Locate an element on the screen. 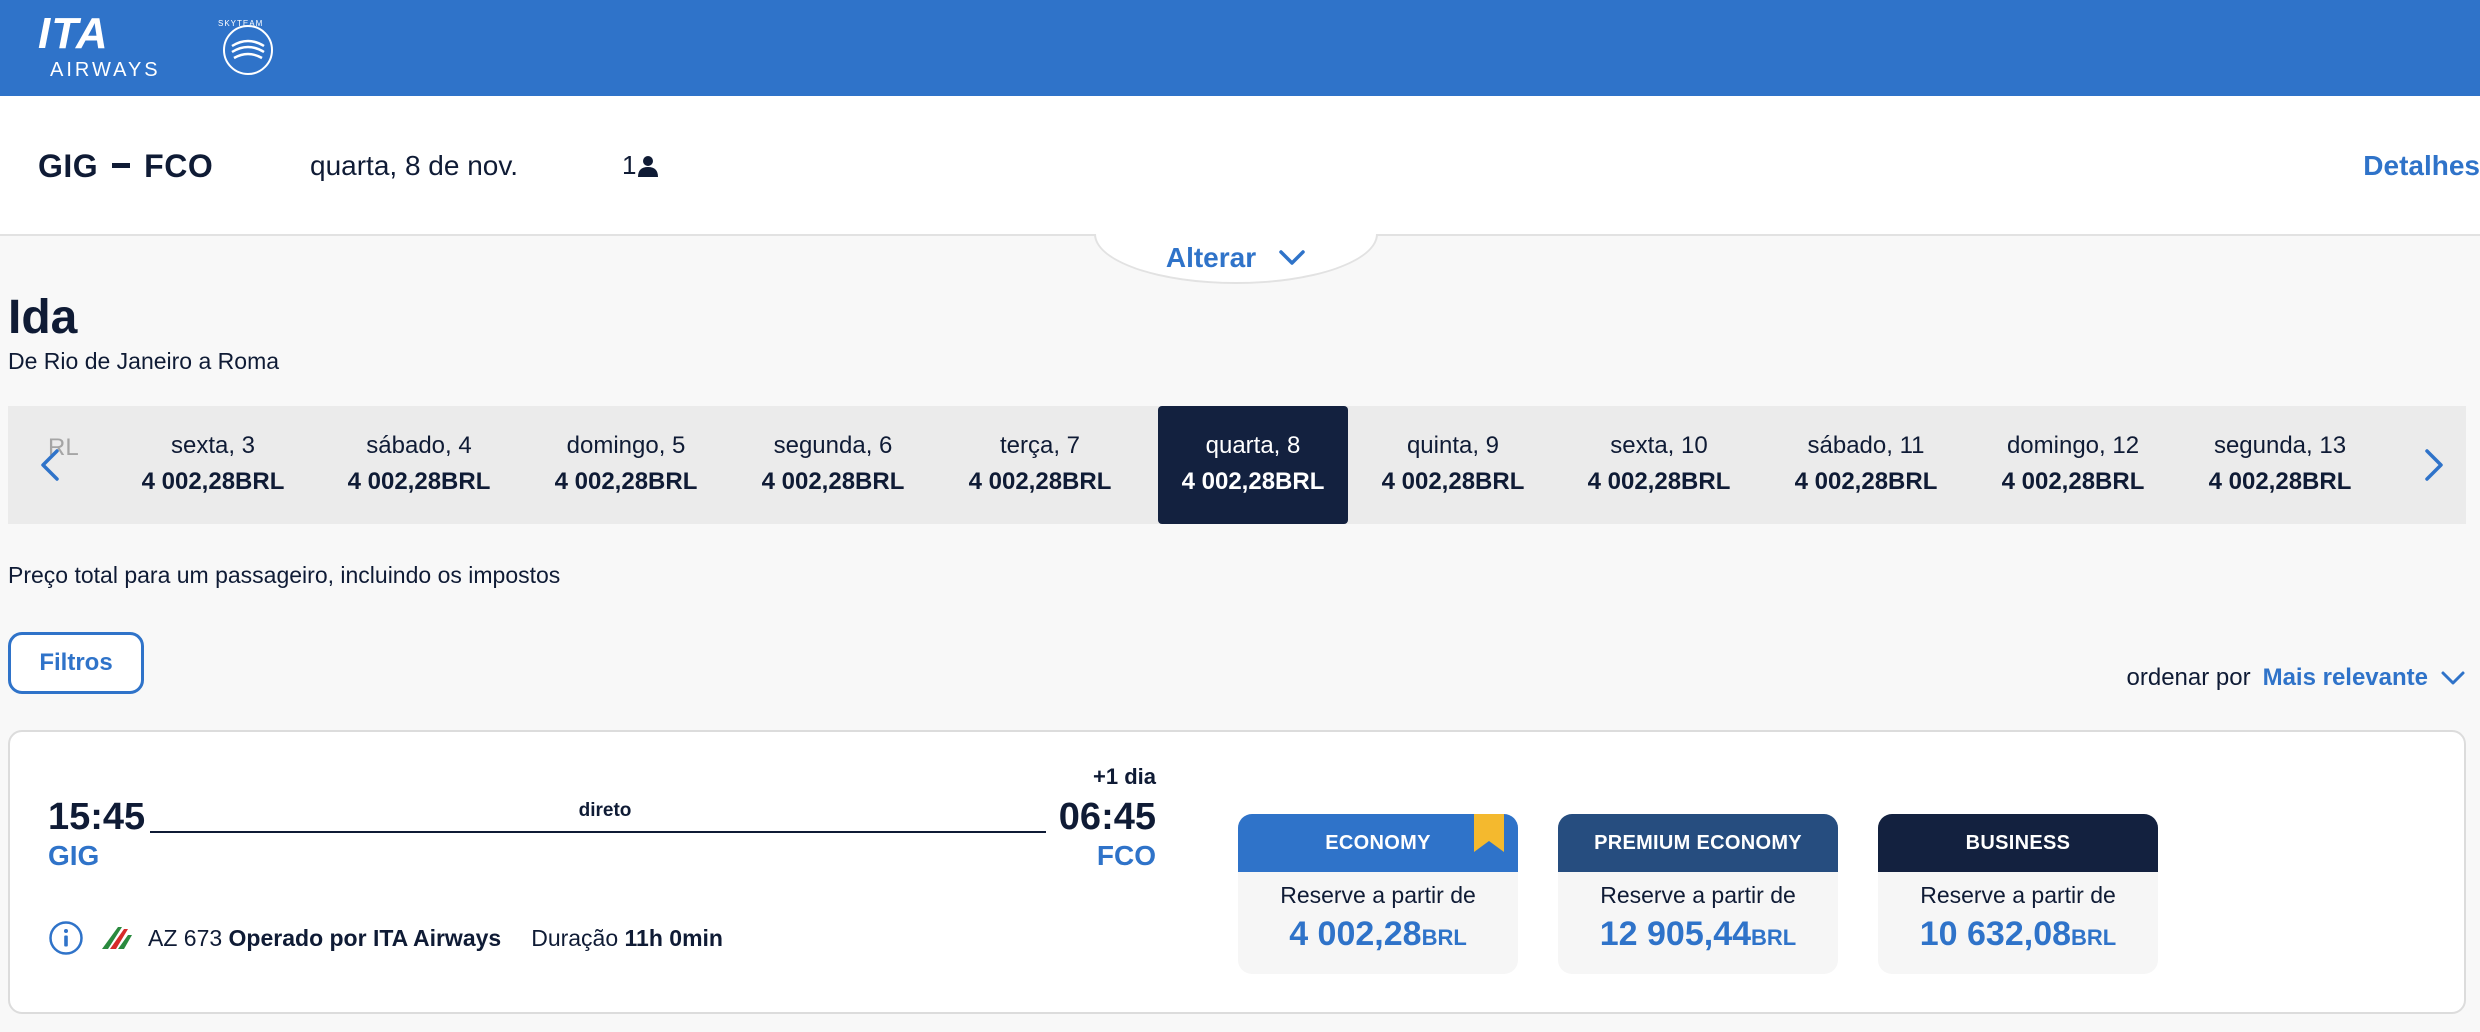 The height and width of the screenshot is (1032, 2480). info-icon is located at coordinates (66, 938).